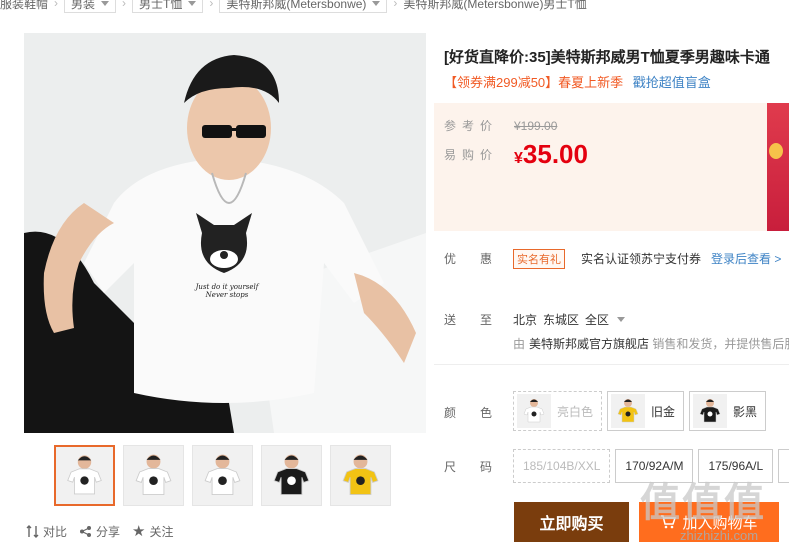 The width and height of the screenshot is (789, 553). What do you see at coordinates (83, 5) in the screenshot?
I see `breadcrumb-label: 男装` at bounding box center [83, 5].